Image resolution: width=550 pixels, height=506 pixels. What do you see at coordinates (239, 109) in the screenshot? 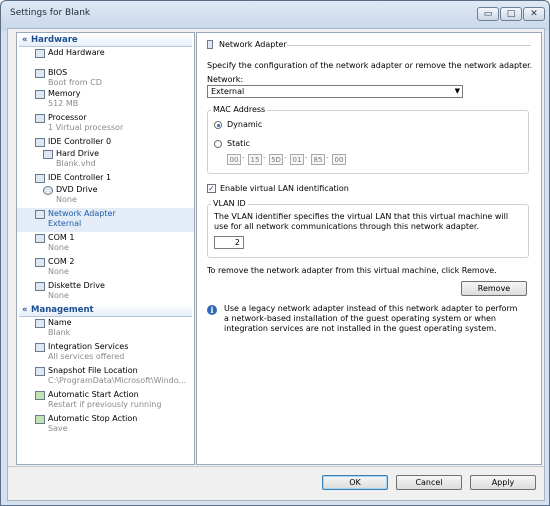
I see `mac-group-label: MAC Address` at bounding box center [239, 109].